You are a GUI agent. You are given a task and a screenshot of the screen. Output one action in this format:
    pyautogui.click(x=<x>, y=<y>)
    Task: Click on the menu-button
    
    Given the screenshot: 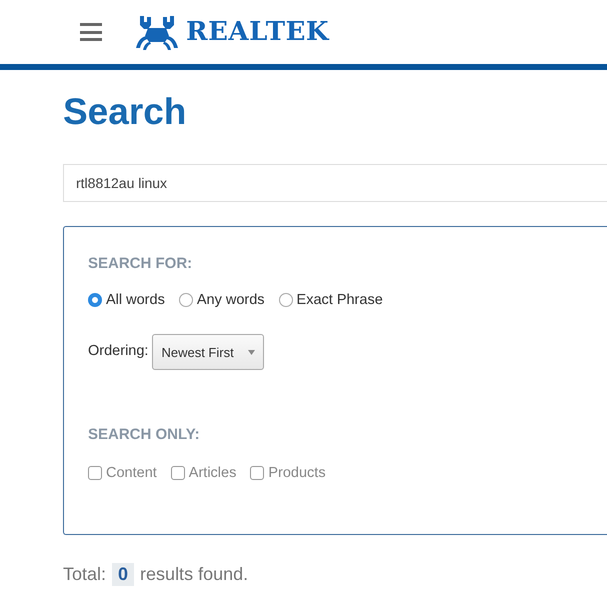 What is the action you would take?
    pyautogui.click(x=91, y=32)
    